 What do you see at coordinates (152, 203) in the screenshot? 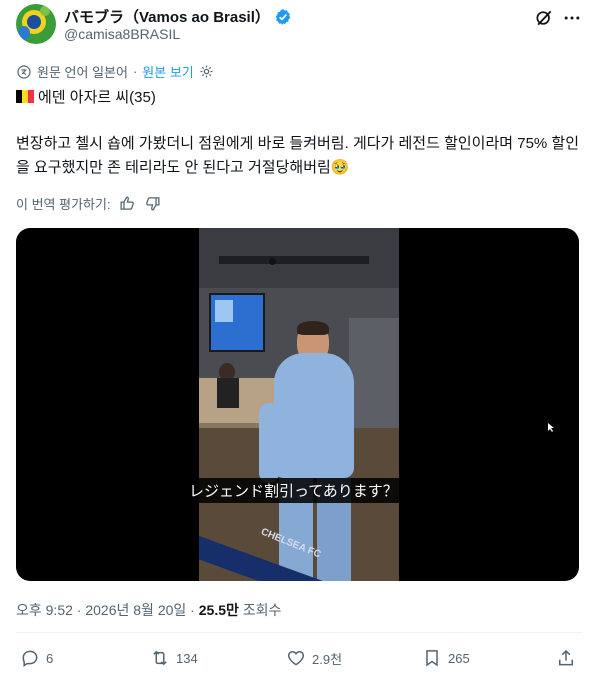
I see `thumbs-down-icon` at bounding box center [152, 203].